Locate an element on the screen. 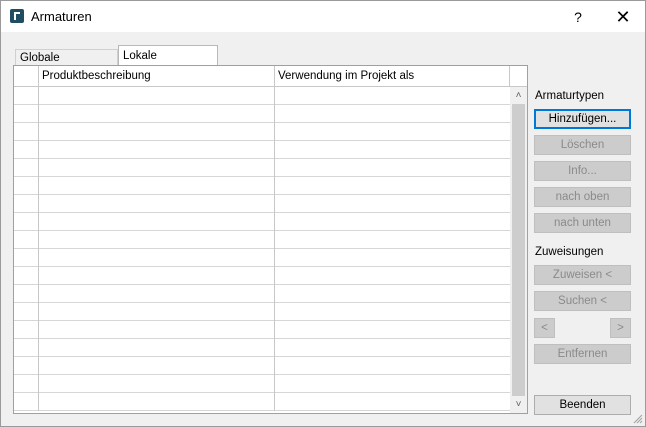 The height and width of the screenshot is (427, 646). scroll-thumb is located at coordinates (518, 250).